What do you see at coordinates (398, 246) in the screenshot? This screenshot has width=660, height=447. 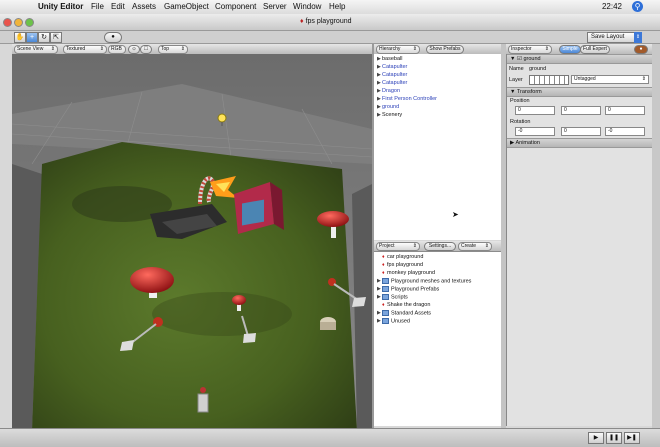 I see `project-tab: Project ⇕` at bounding box center [398, 246].